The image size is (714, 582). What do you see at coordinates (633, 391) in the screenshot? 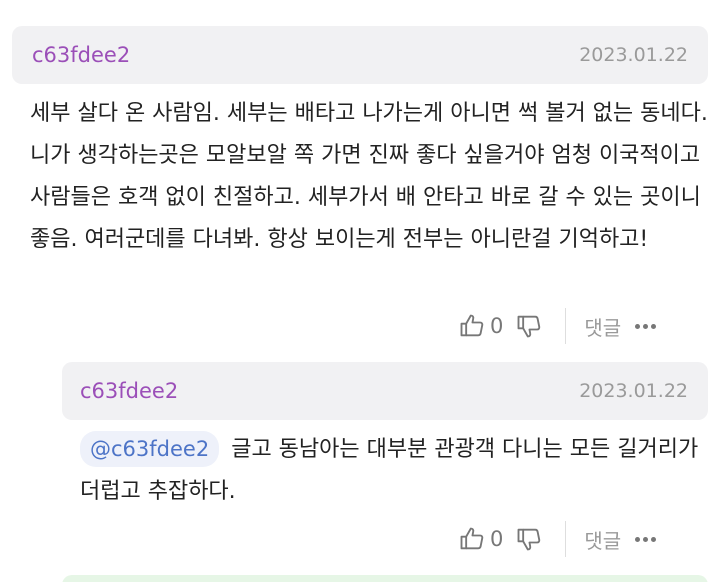
I see `reply-date: 2023.01.22` at bounding box center [633, 391].